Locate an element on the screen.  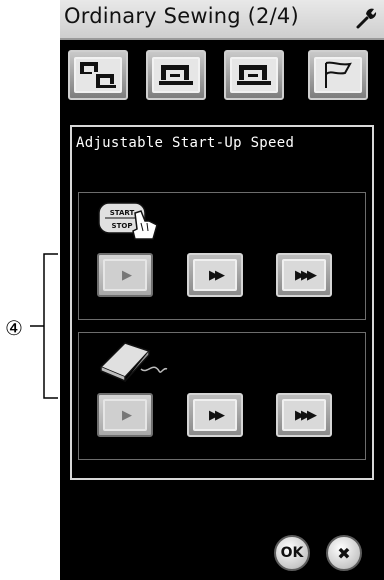
foot-control-icon is located at coordinates (133, 362).